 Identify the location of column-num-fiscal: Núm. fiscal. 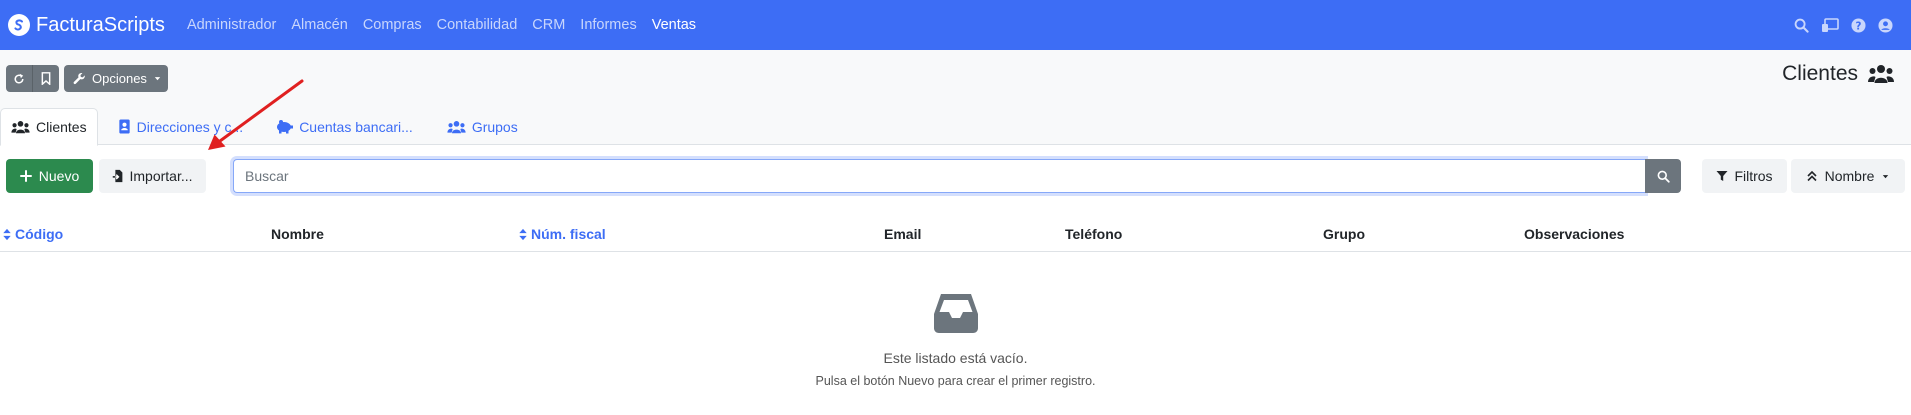
(562, 234).